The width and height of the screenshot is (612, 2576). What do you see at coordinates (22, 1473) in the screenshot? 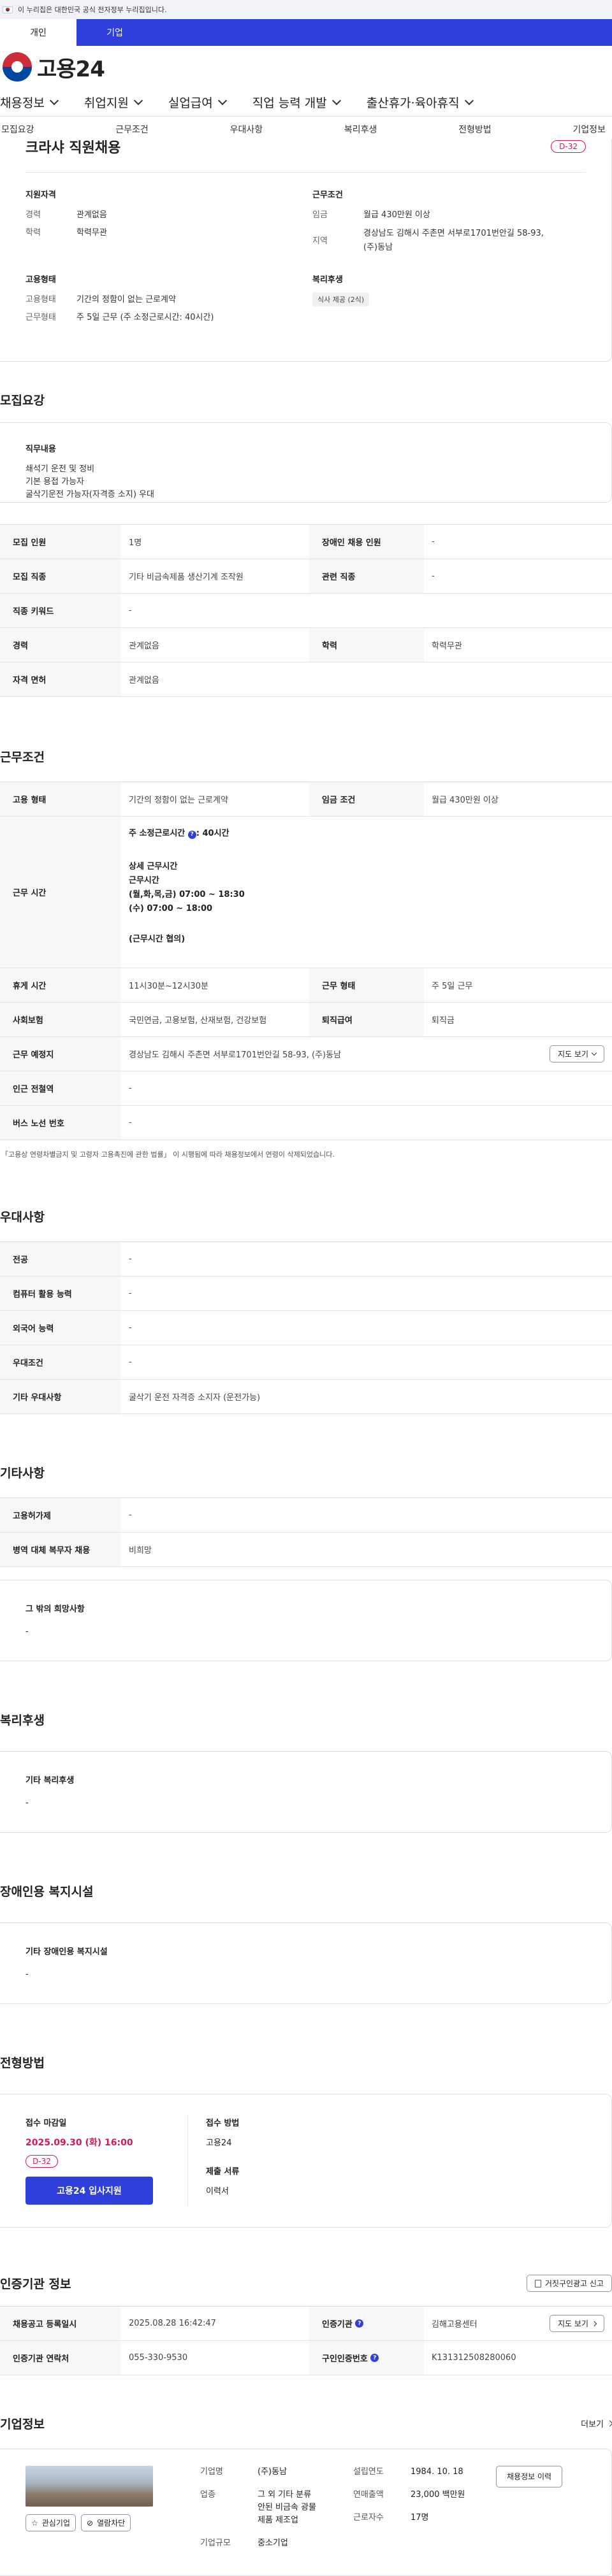
I see `etc-heading: 기타사항` at bounding box center [22, 1473].